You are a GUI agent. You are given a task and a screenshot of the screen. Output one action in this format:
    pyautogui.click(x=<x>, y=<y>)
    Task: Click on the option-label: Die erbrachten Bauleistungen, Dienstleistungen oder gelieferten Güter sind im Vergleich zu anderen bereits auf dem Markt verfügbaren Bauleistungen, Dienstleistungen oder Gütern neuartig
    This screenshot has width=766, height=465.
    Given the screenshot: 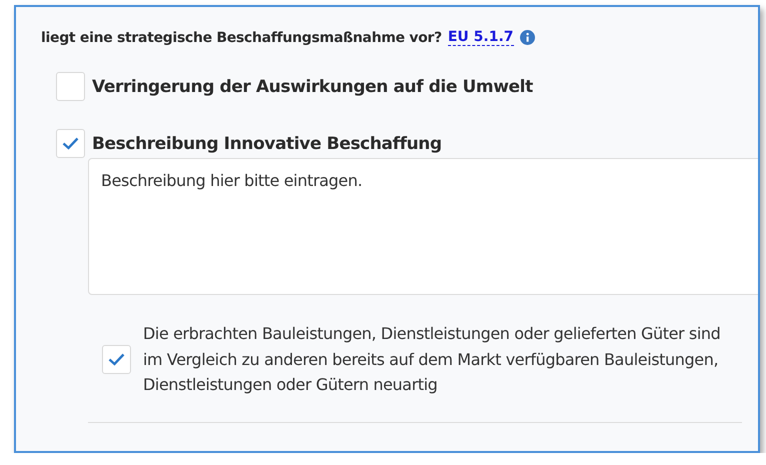 What is the action you would take?
    pyautogui.click(x=432, y=359)
    